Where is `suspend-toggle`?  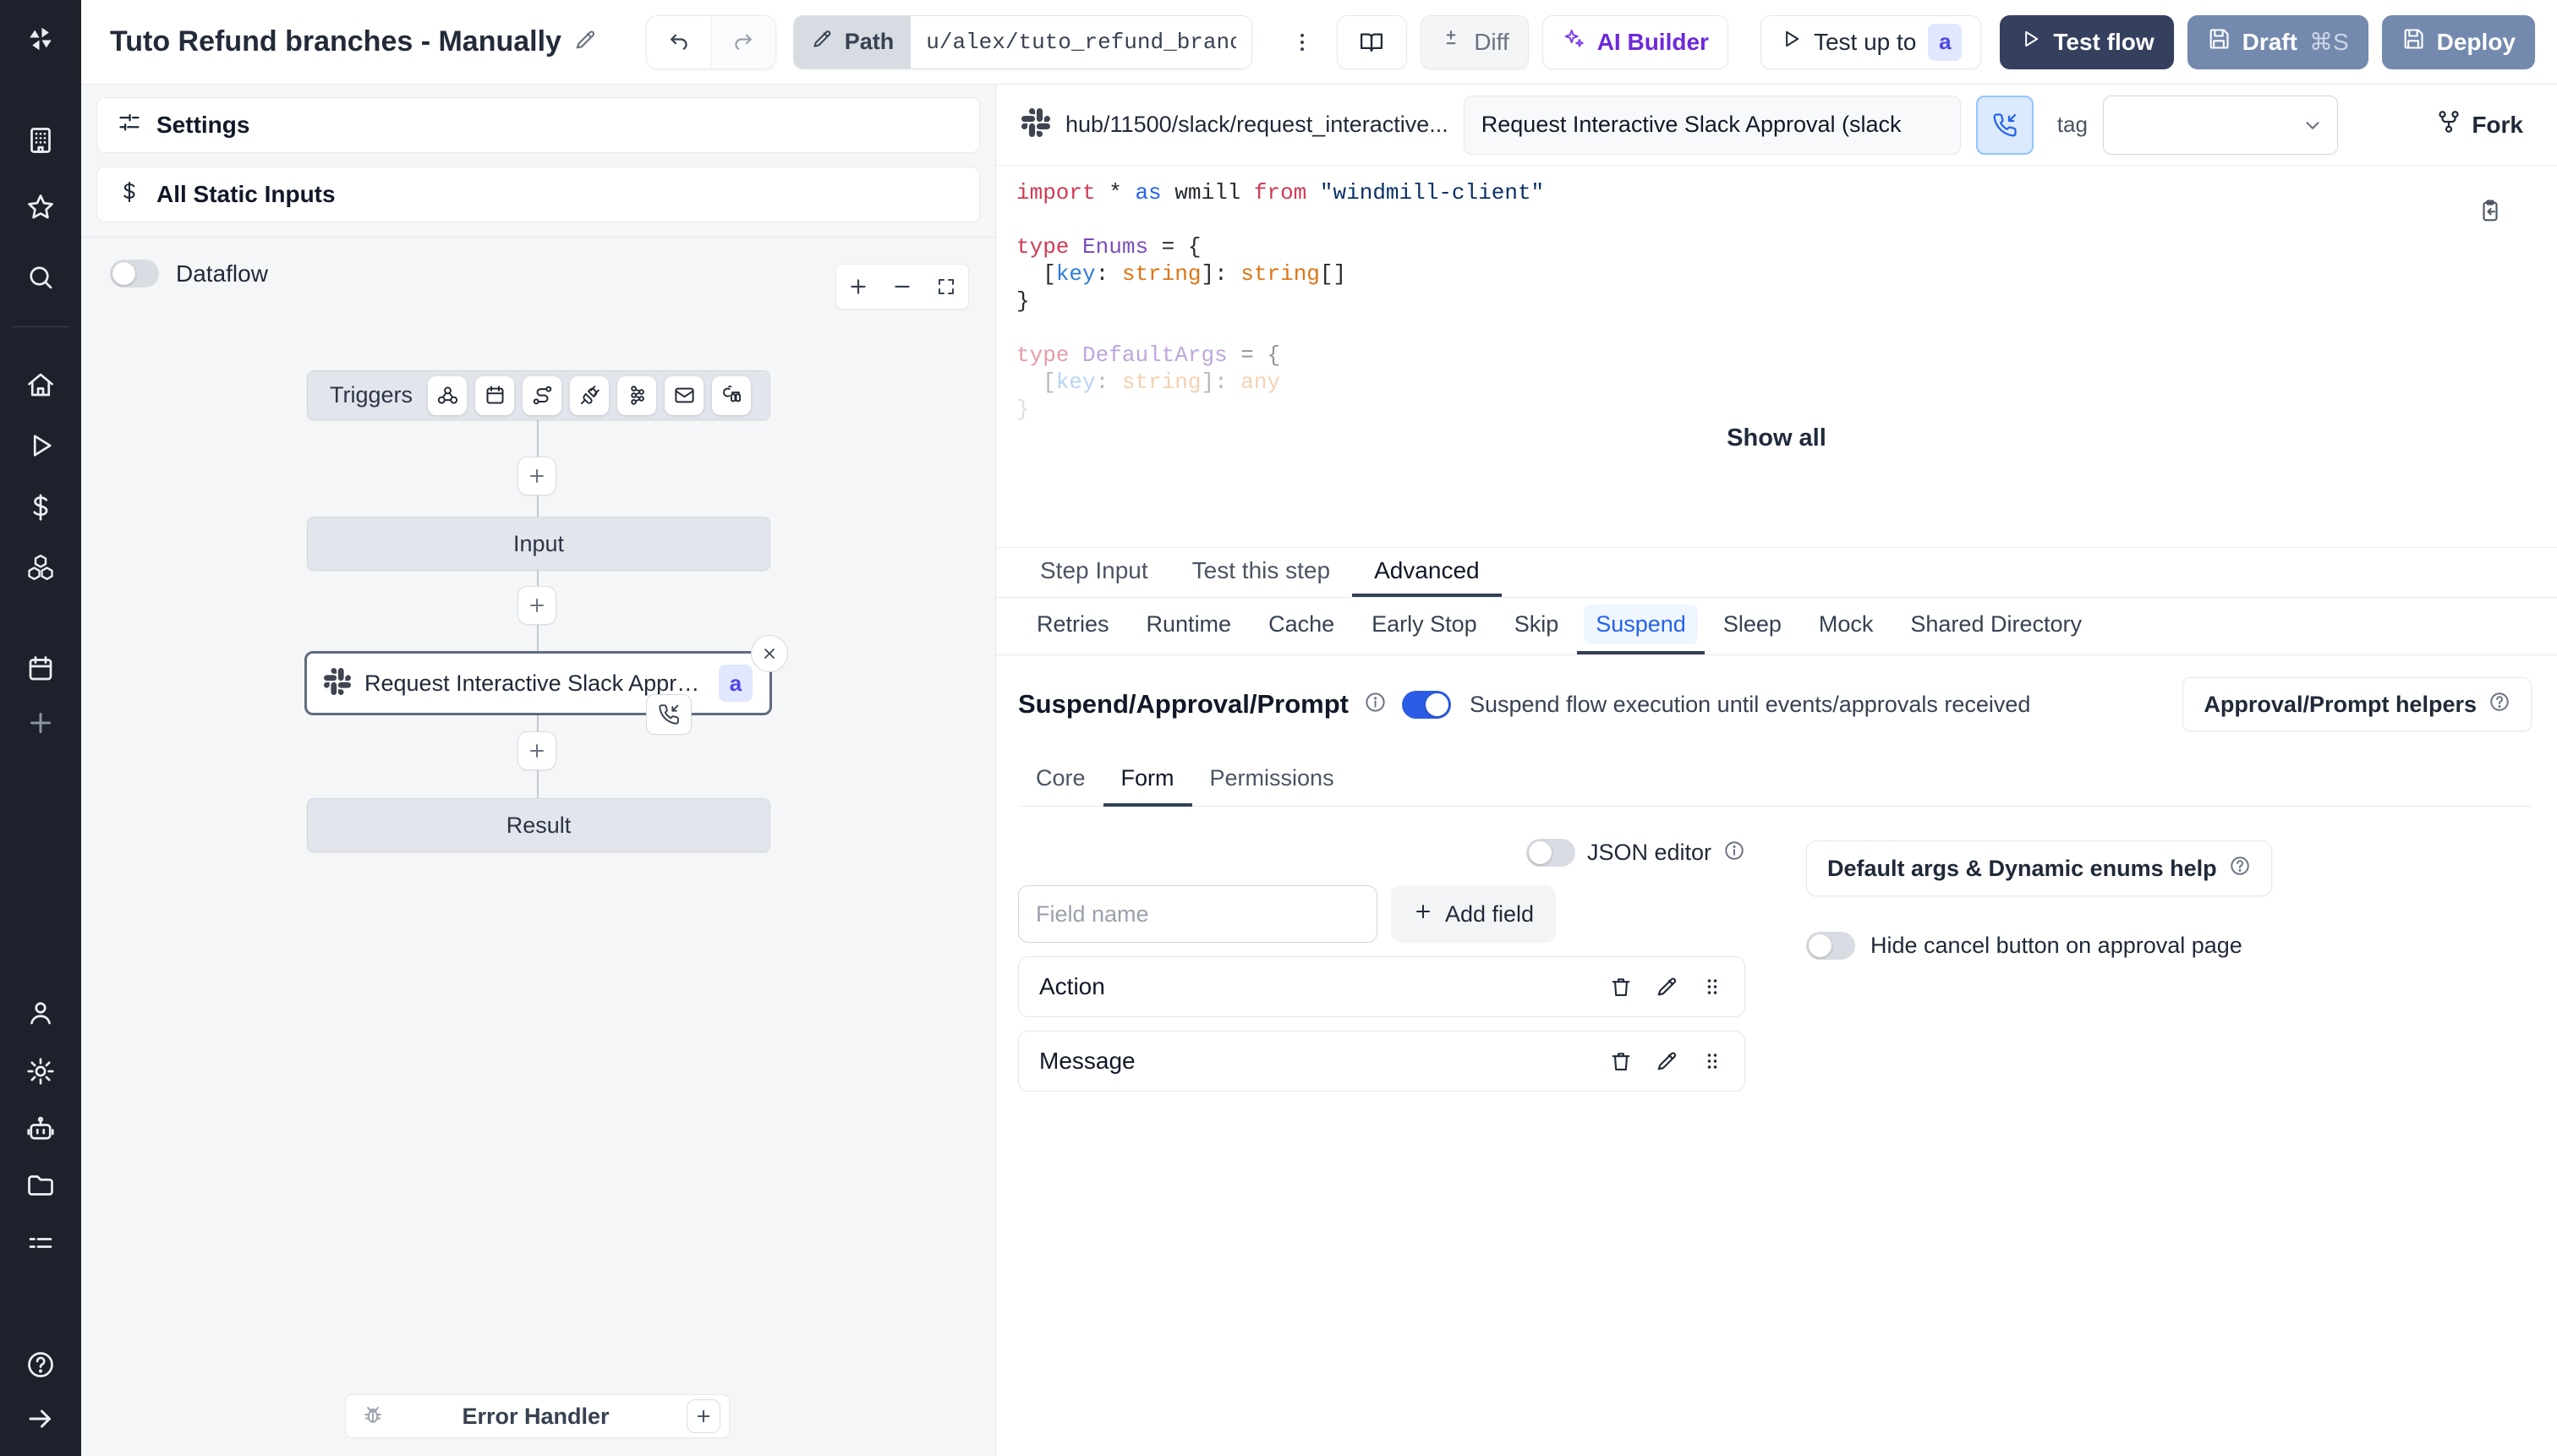
suspend-toggle is located at coordinates (1426, 705).